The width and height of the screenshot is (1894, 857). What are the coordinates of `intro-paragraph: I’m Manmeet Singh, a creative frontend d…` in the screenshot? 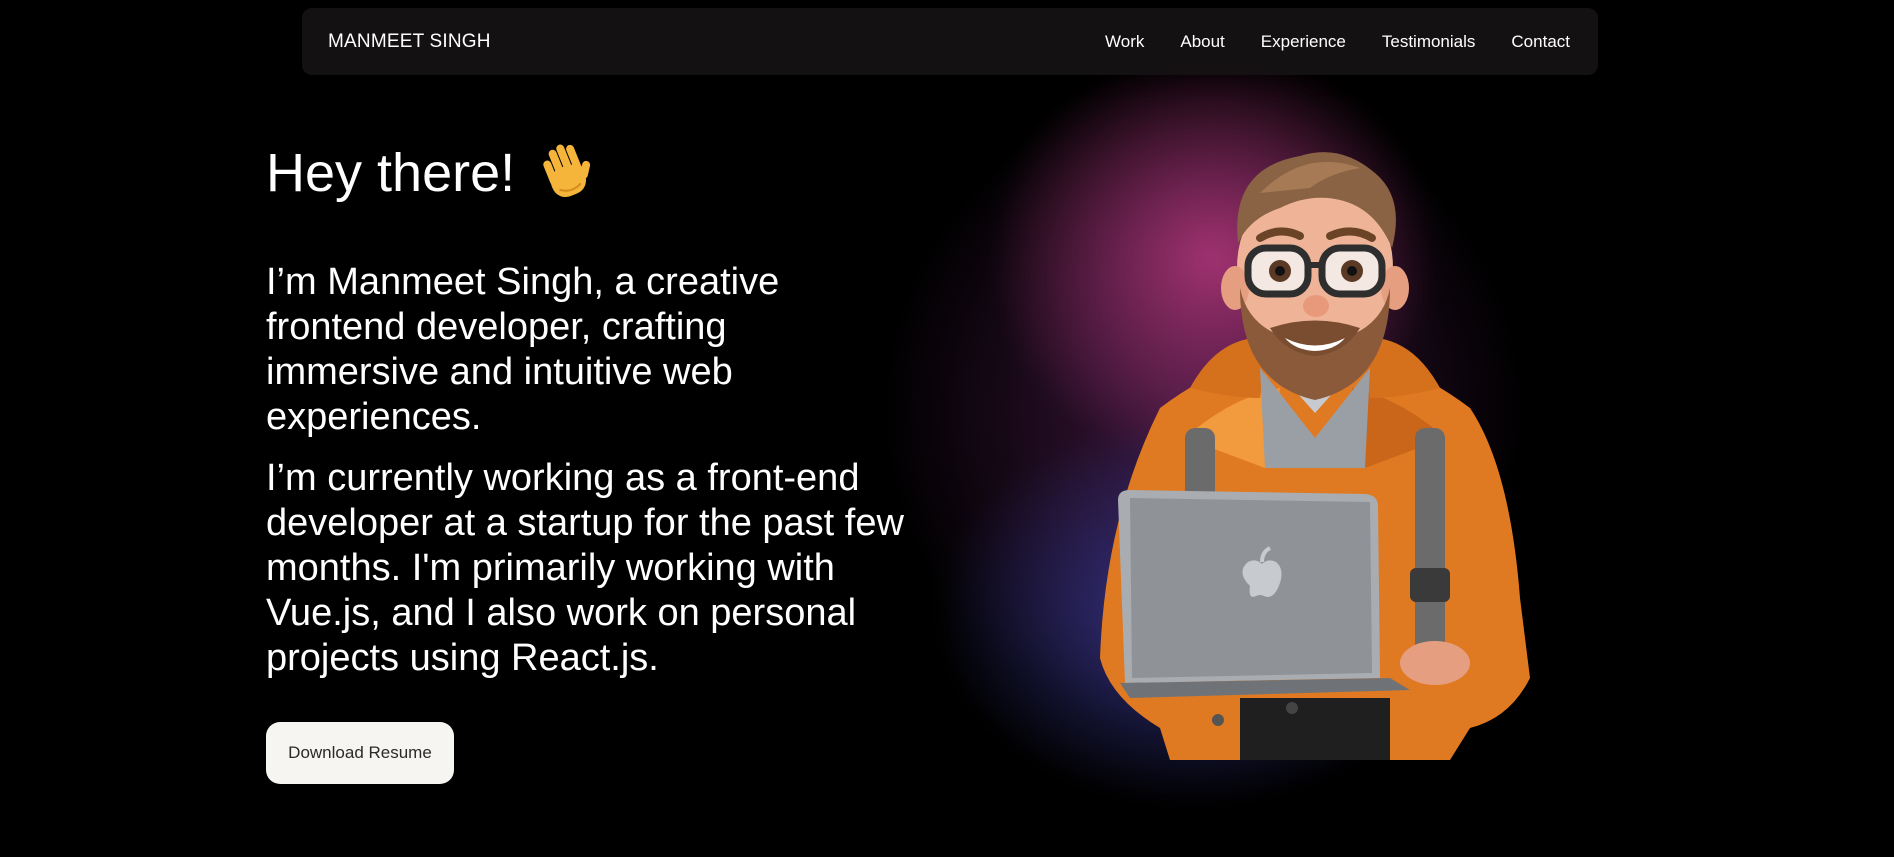 It's located at (523, 349).